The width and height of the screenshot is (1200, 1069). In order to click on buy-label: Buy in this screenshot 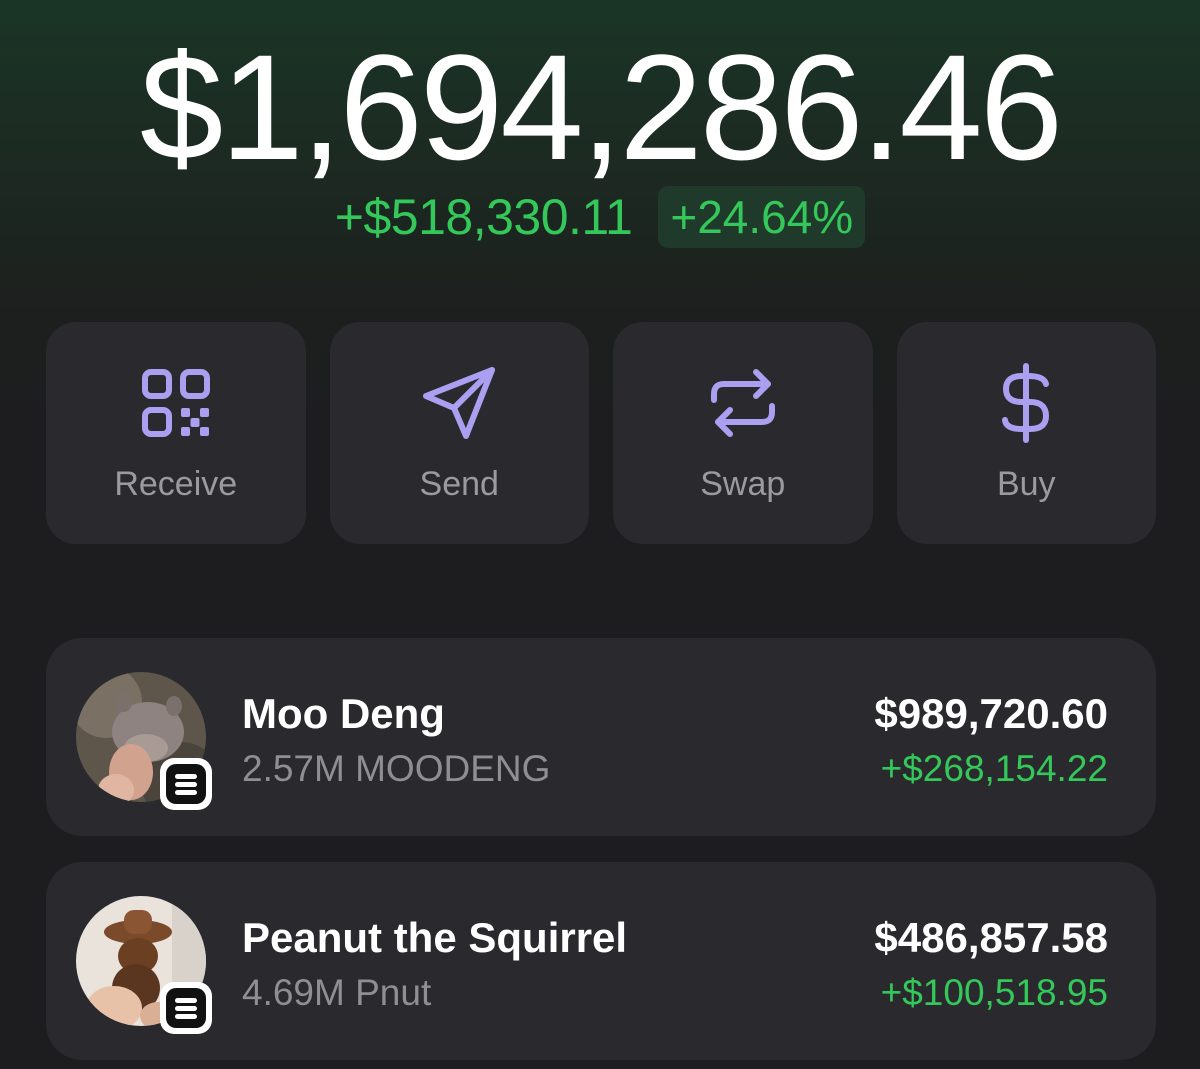, I will do `click(1026, 483)`.